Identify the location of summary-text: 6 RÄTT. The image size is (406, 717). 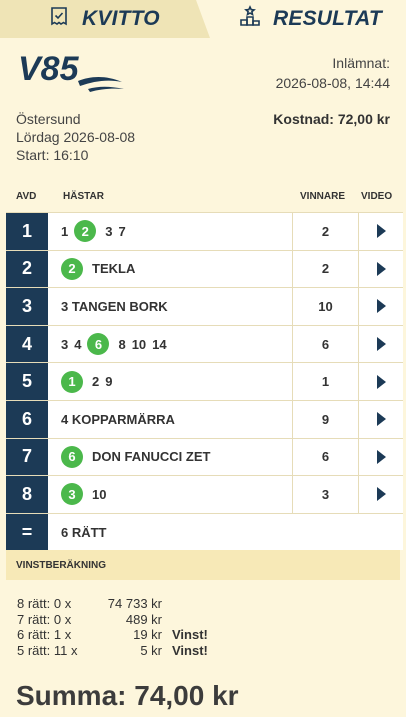
(84, 532).